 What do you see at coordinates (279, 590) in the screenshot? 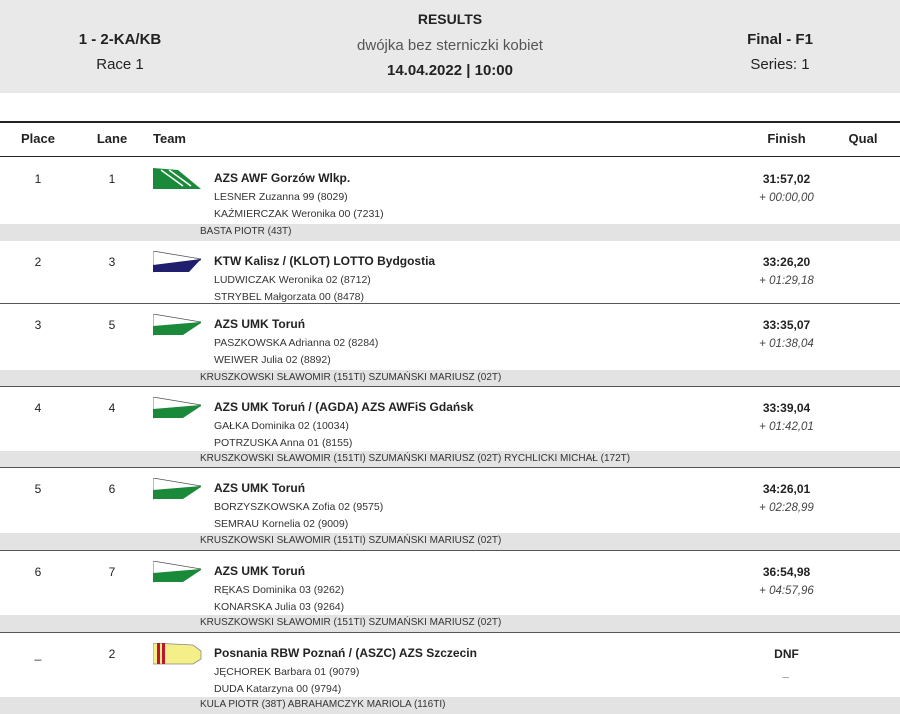
I see `crew-member: RĘKAS Dominika 03 (9262)` at bounding box center [279, 590].